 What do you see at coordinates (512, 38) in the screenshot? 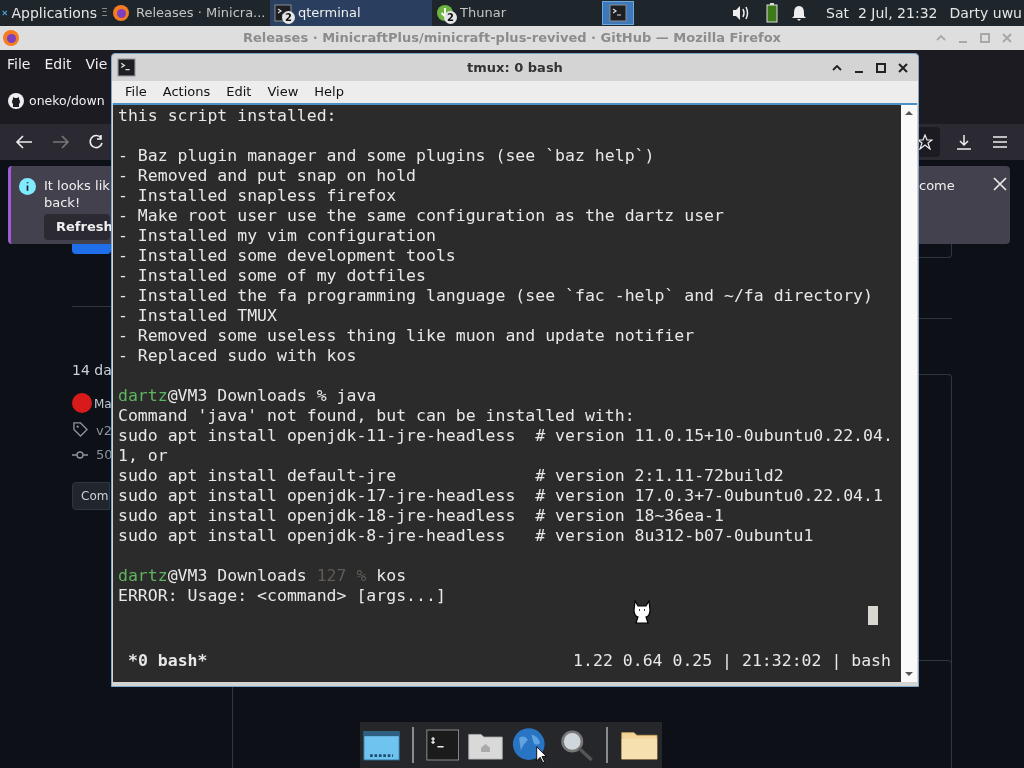
I see `window-title: Releases · MinicraftPlus/minicraft-plus-revived · GitHub — Mozilla Firefox` at bounding box center [512, 38].